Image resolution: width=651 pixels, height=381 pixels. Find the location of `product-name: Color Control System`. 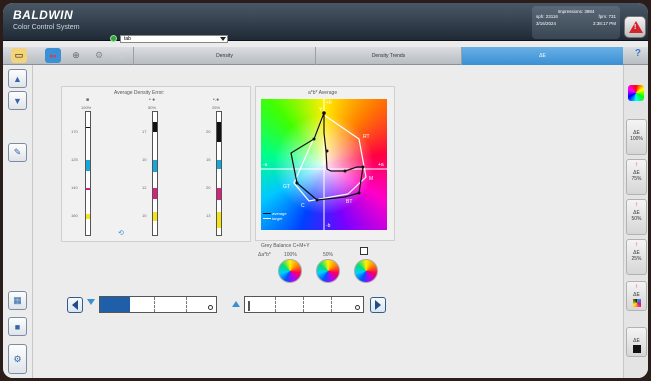

product-name: Color Control System is located at coordinates (46, 27).